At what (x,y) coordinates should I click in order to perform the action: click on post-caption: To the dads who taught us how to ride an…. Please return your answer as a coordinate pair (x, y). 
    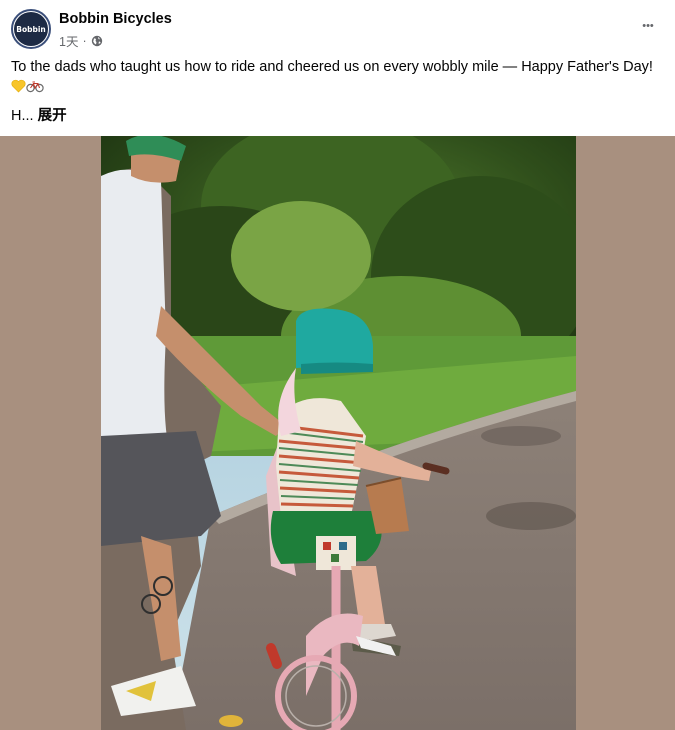
    Looking at the image, I should click on (336, 77).